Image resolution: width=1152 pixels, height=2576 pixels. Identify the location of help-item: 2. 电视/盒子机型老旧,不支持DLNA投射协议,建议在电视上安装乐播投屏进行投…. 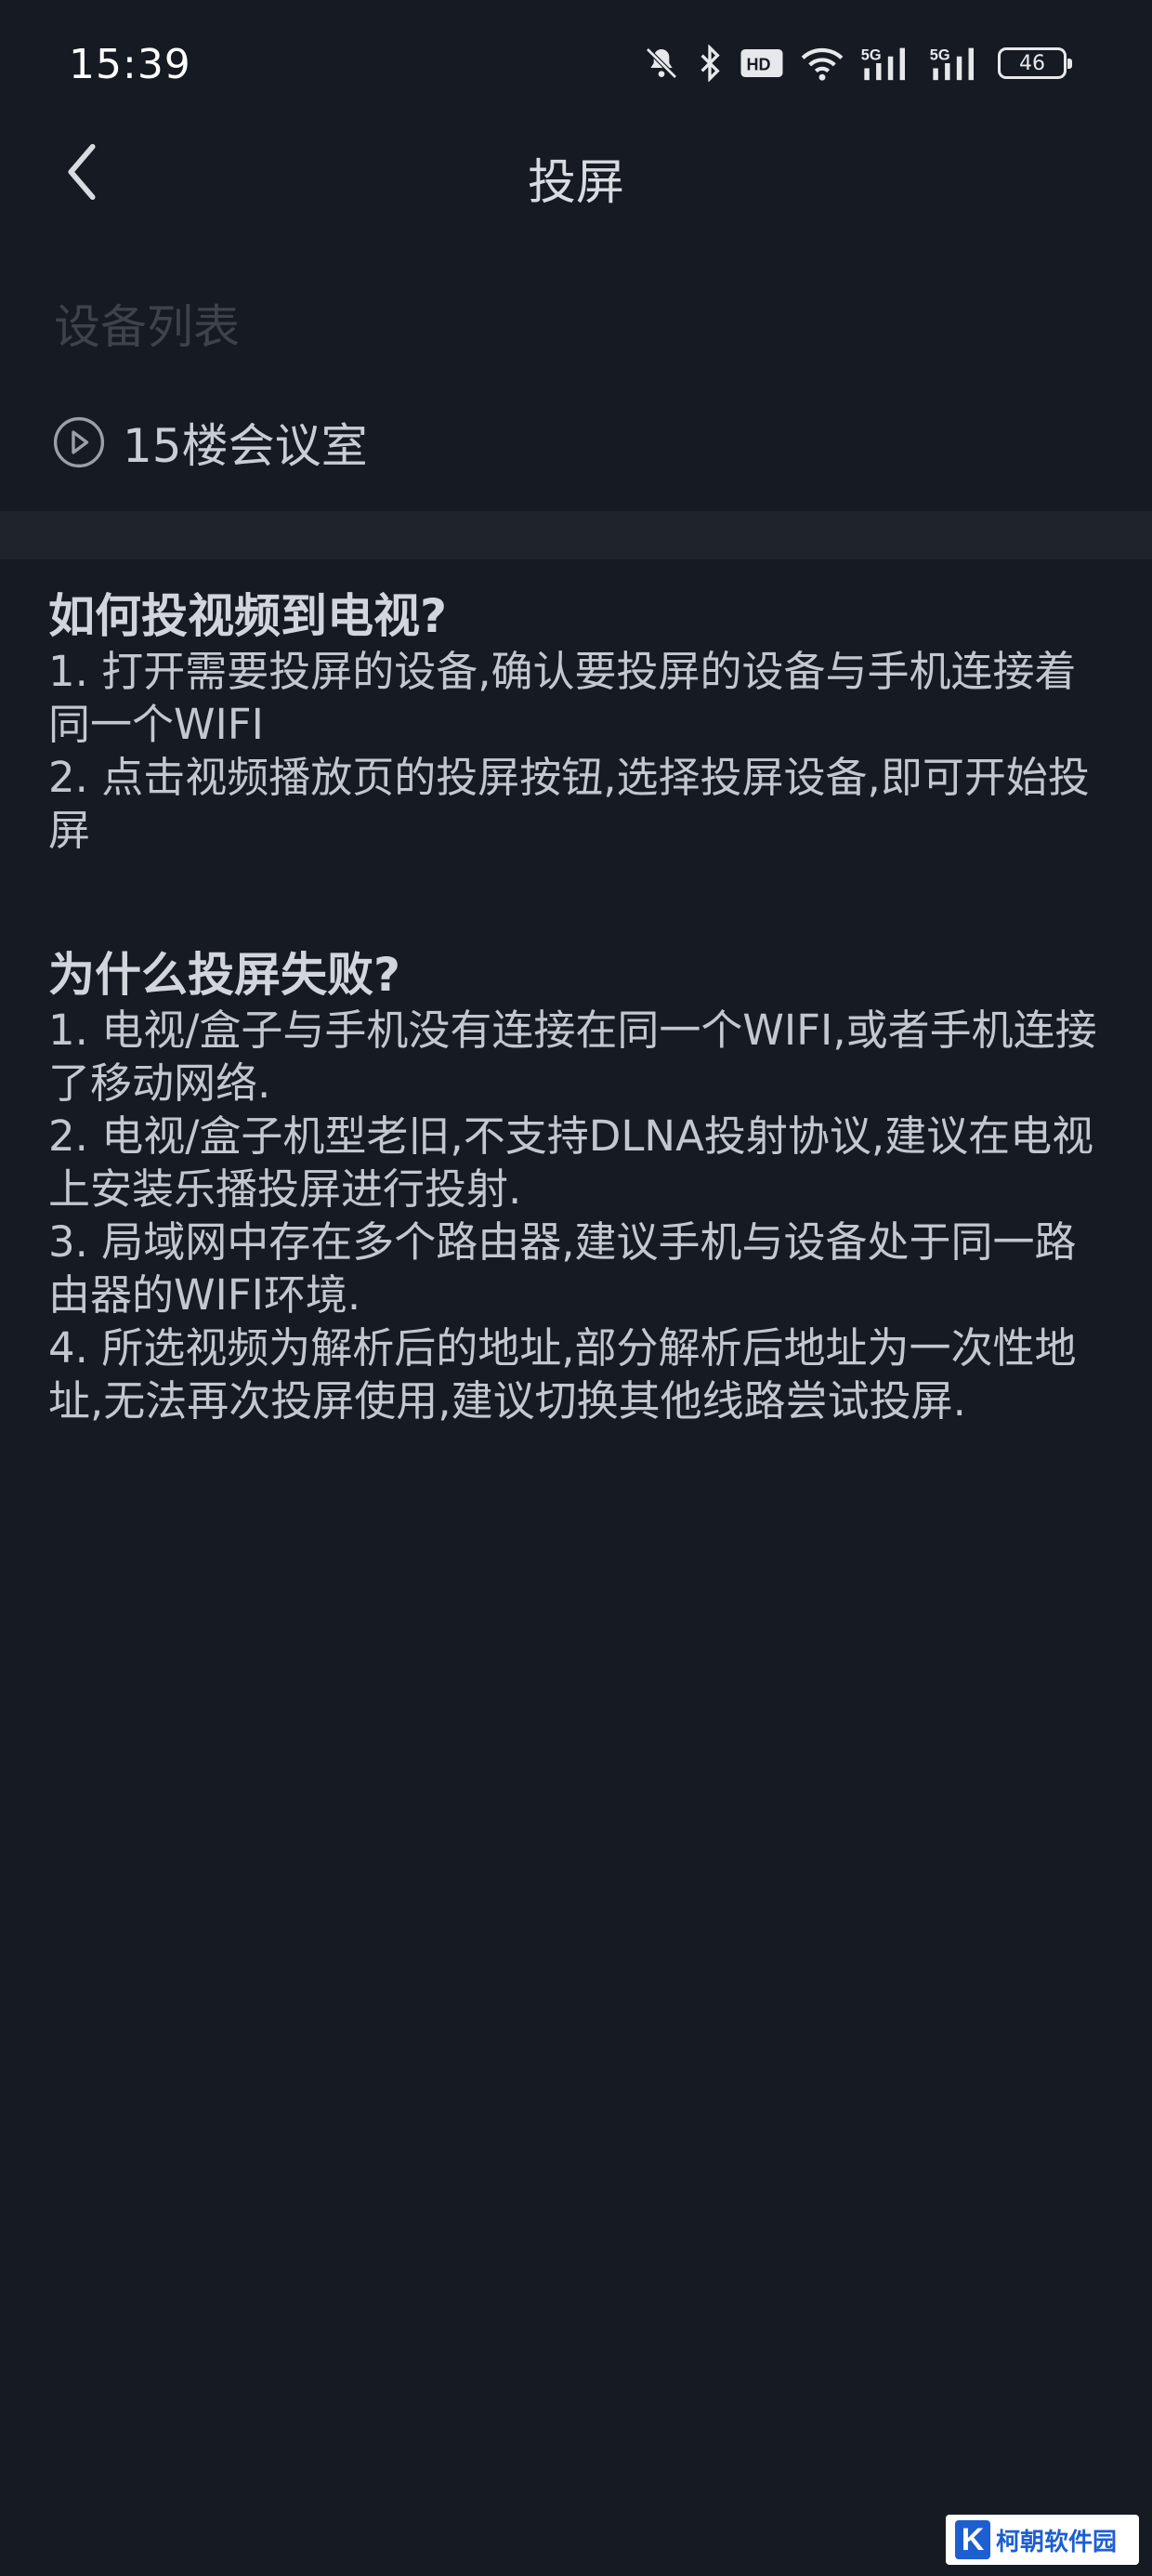
(571, 1162).